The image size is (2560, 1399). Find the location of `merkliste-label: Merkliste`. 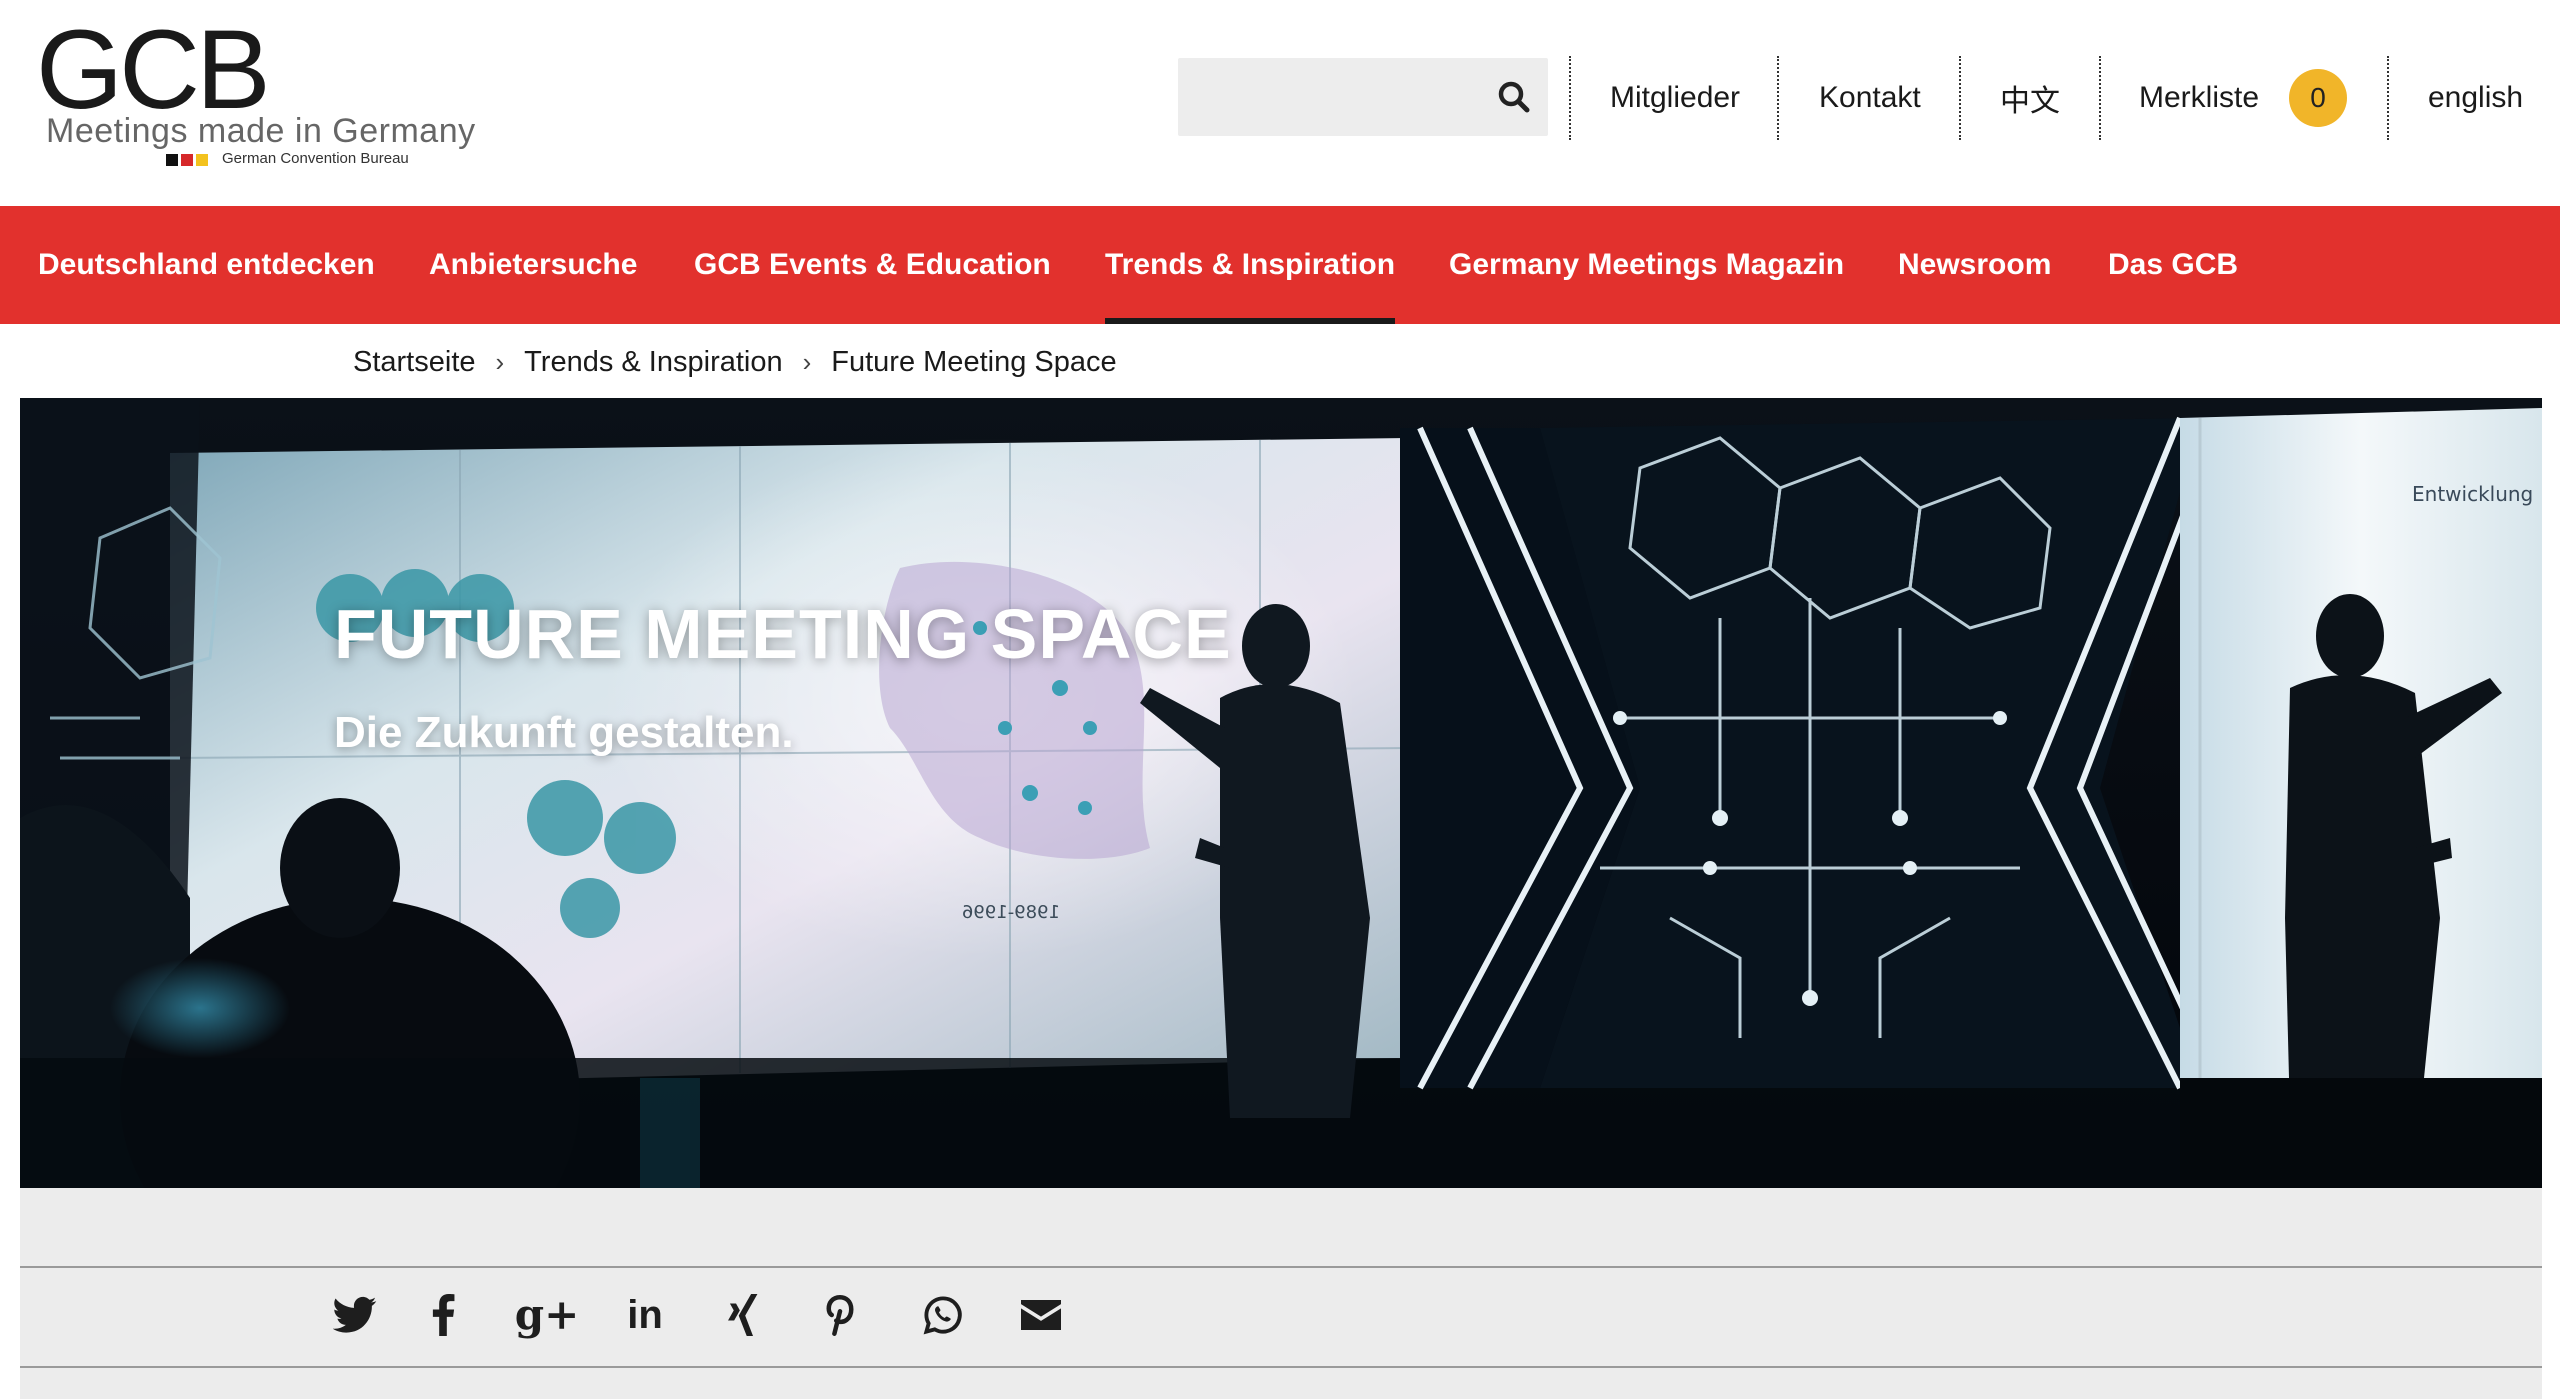

merkliste-label: Merkliste is located at coordinates (2199, 97).